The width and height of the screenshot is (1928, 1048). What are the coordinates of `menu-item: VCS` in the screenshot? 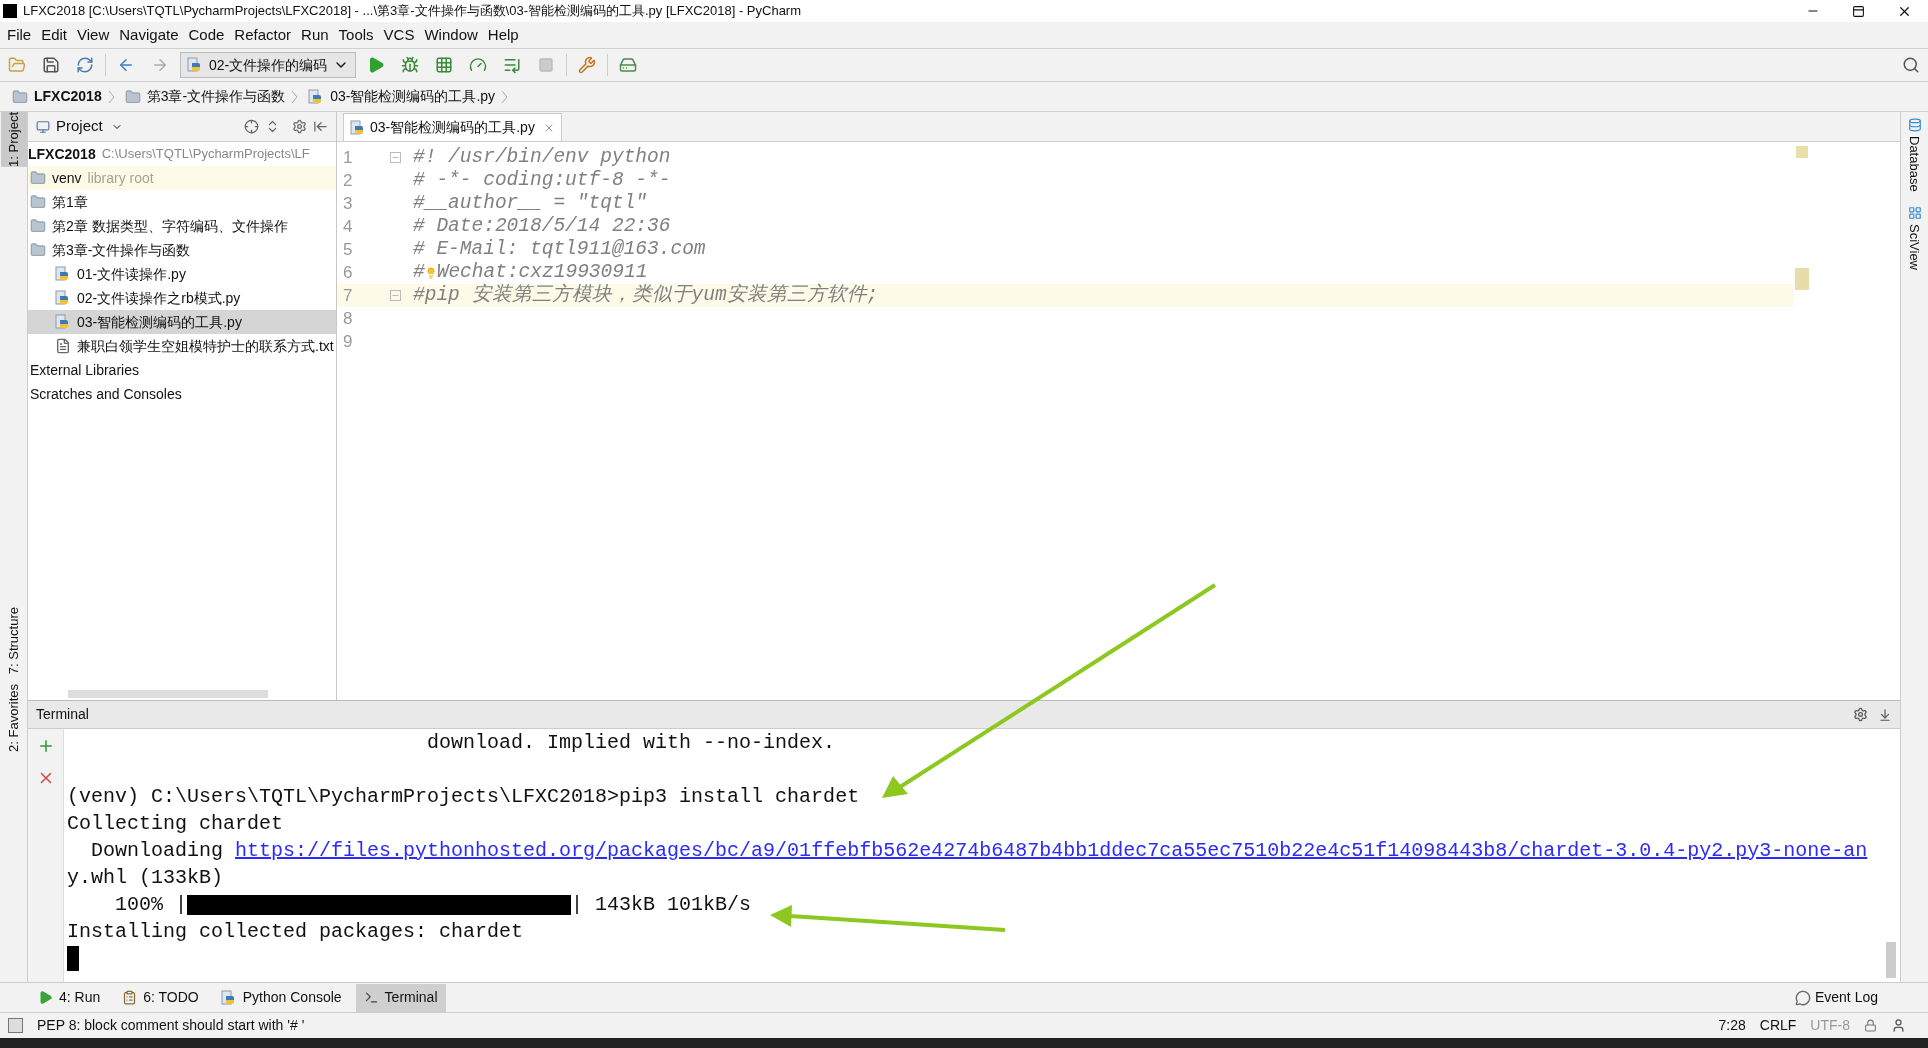 It's located at (399, 35).